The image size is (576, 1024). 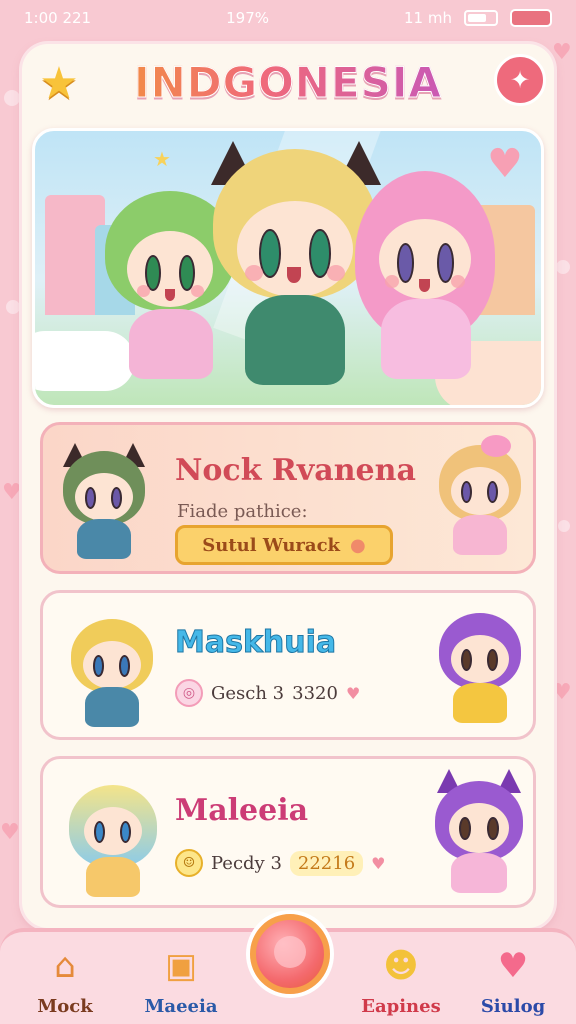 What do you see at coordinates (189, 693) in the screenshot?
I see `coin-icon: ◎` at bounding box center [189, 693].